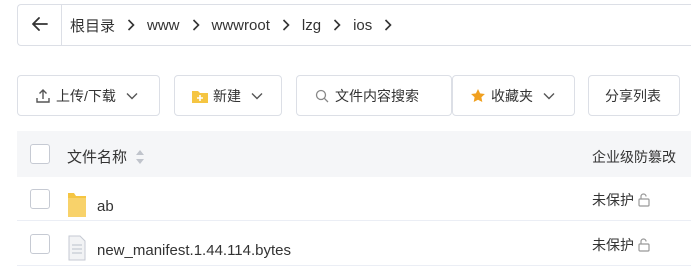 The image size is (691, 276). I want to click on breadcrumb-item-root: 根目录, so click(92, 25).